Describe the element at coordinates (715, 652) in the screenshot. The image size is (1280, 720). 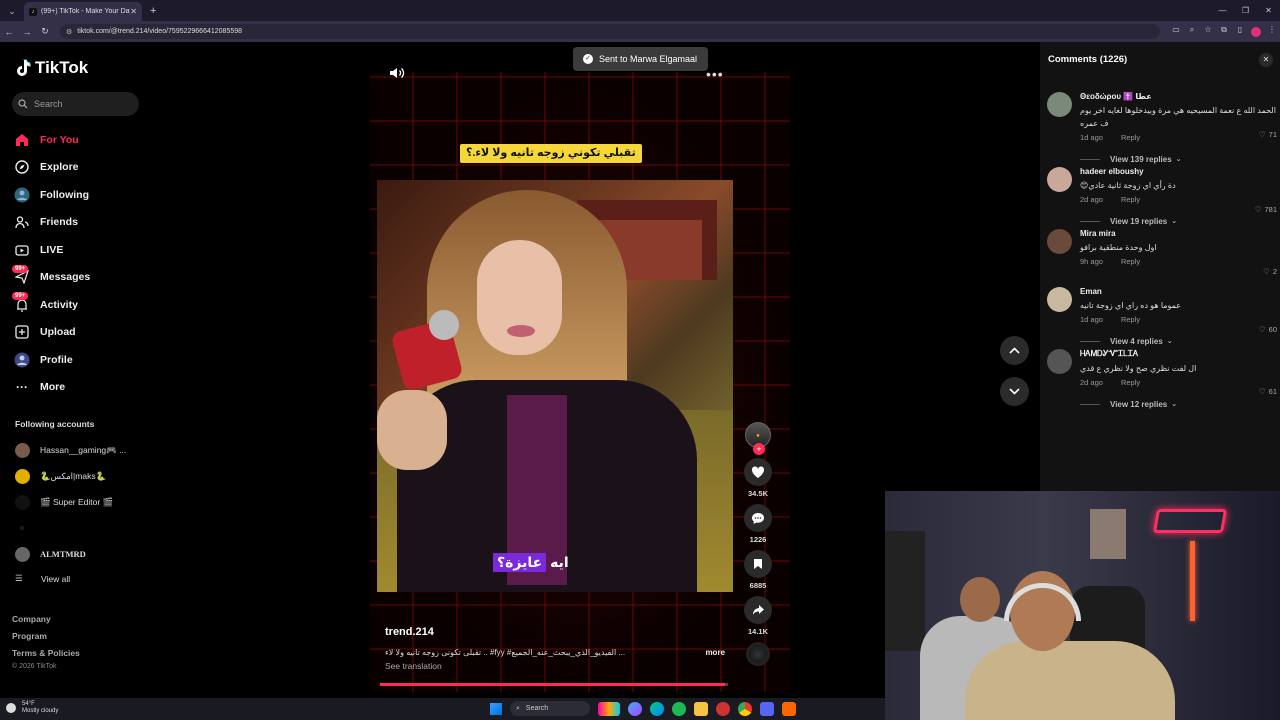
I see `more-link: more` at that location.